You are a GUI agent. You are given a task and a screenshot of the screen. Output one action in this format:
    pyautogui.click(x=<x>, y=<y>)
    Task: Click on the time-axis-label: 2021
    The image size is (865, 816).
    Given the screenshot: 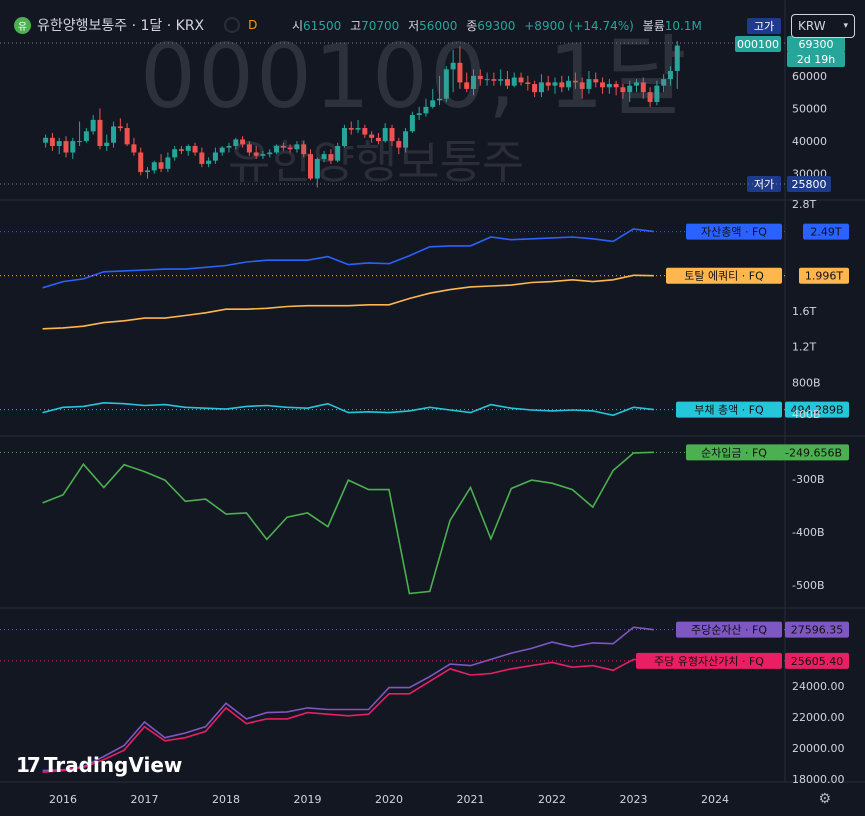 What is the action you would take?
    pyautogui.click(x=471, y=799)
    